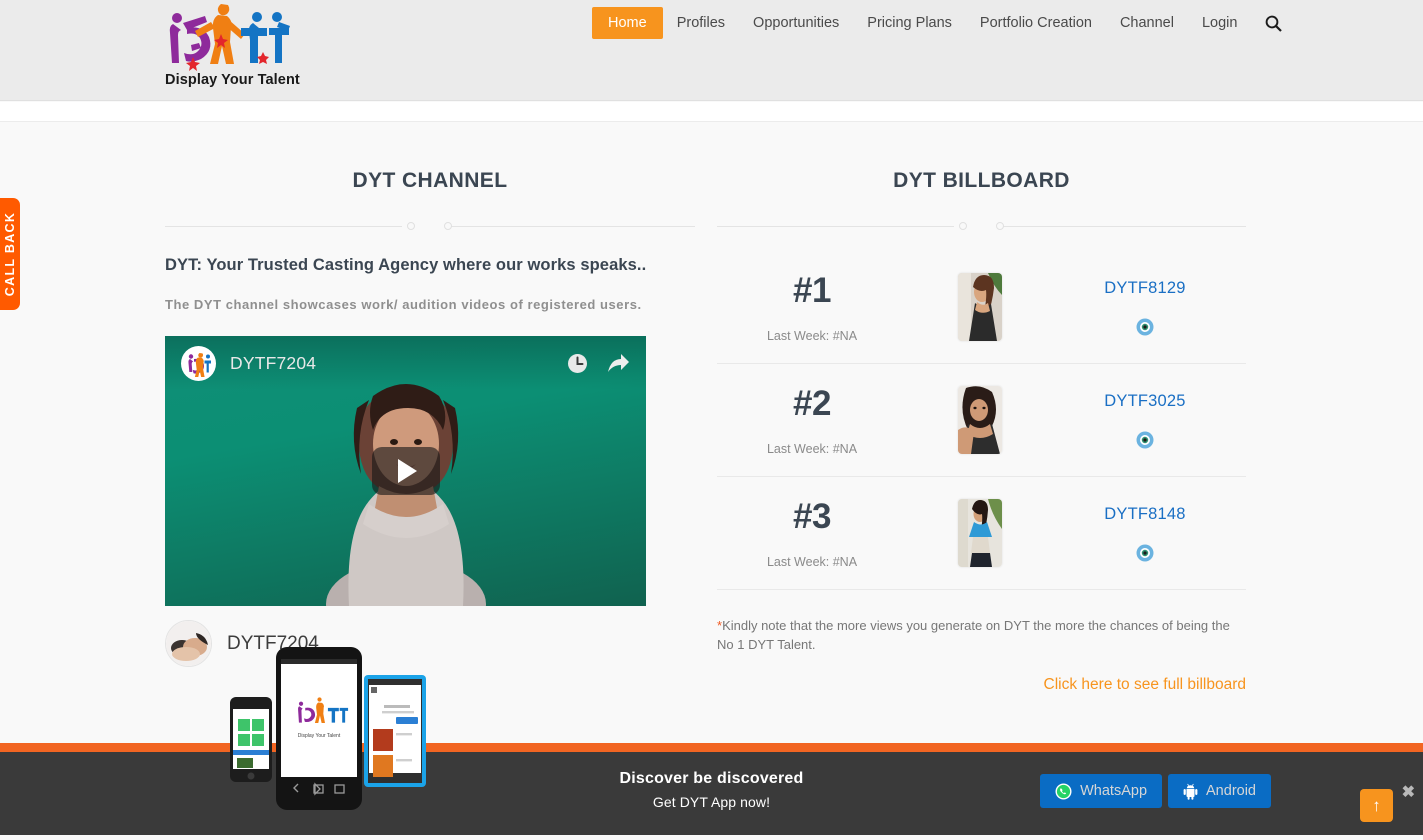 The image size is (1423, 840). Describe the element at coordinates (319, 736) in the screenshot. I see `svg-text: Display Your Talent` at that location.